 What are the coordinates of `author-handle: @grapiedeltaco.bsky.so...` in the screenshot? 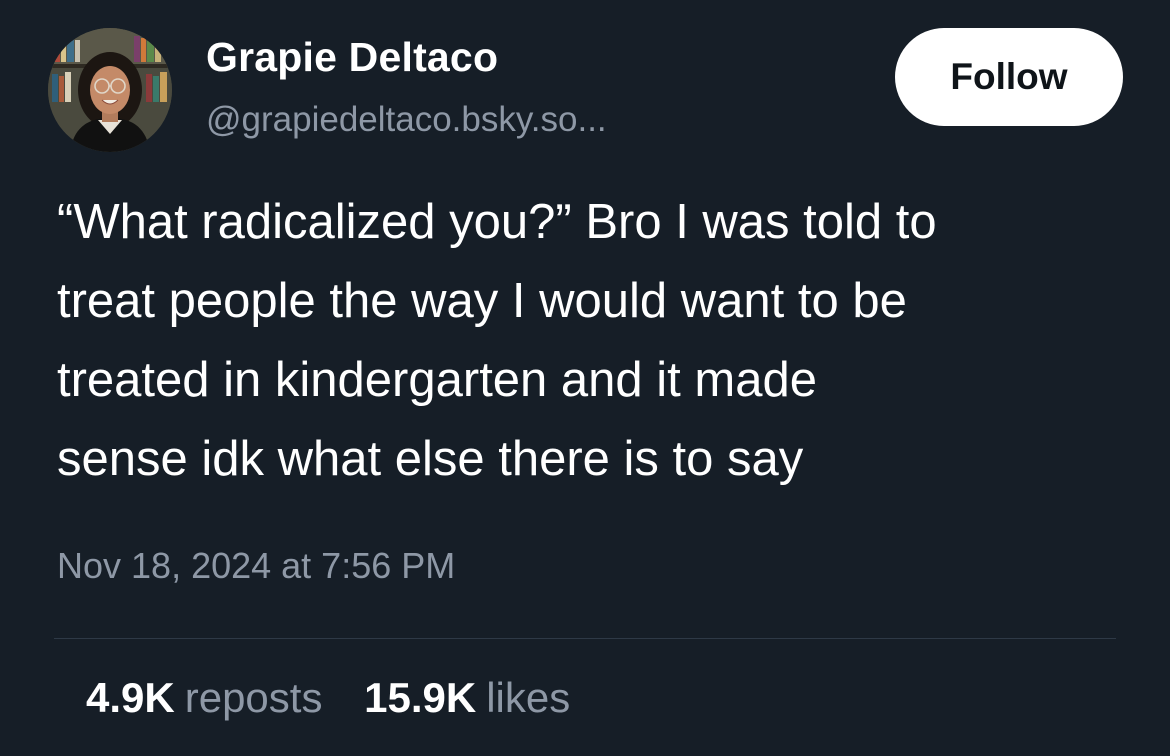 It's located at (406, 120).